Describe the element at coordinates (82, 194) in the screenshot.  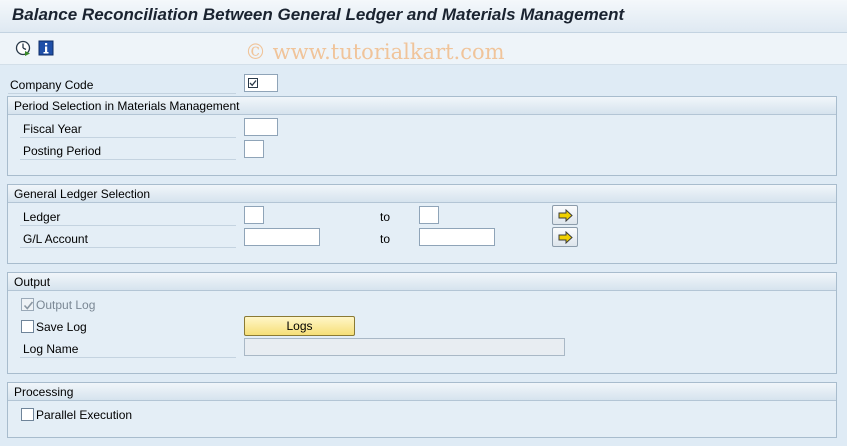
I see `gl-group-title: General Ledger Selection` at that location.